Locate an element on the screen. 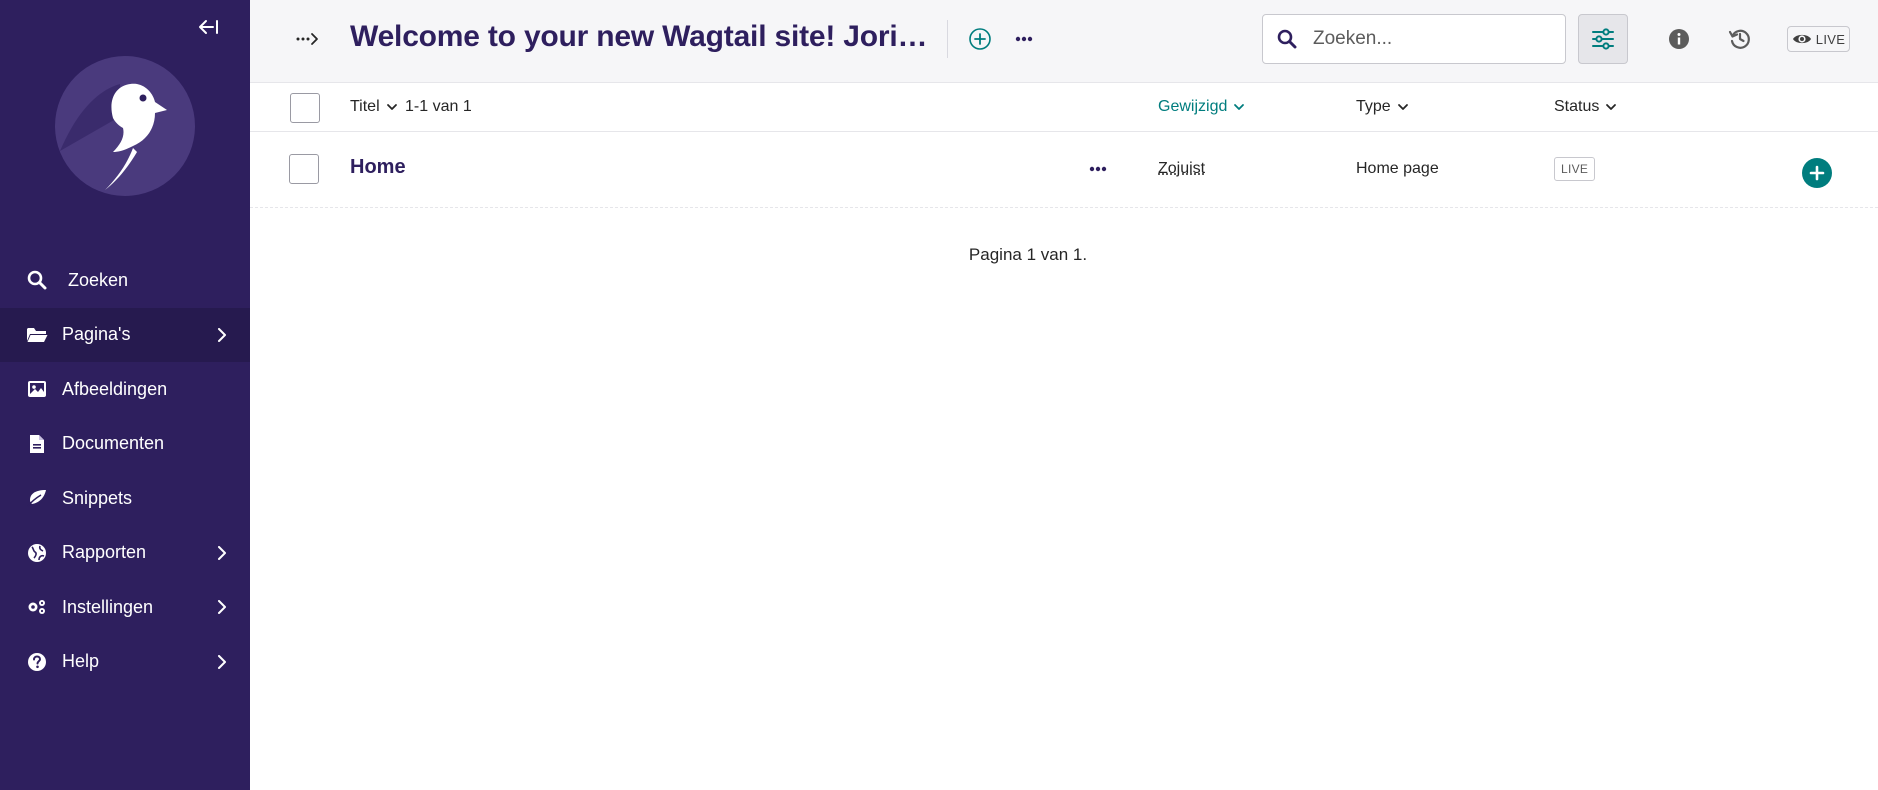  info-icon is located at coordinates (1679, 39).